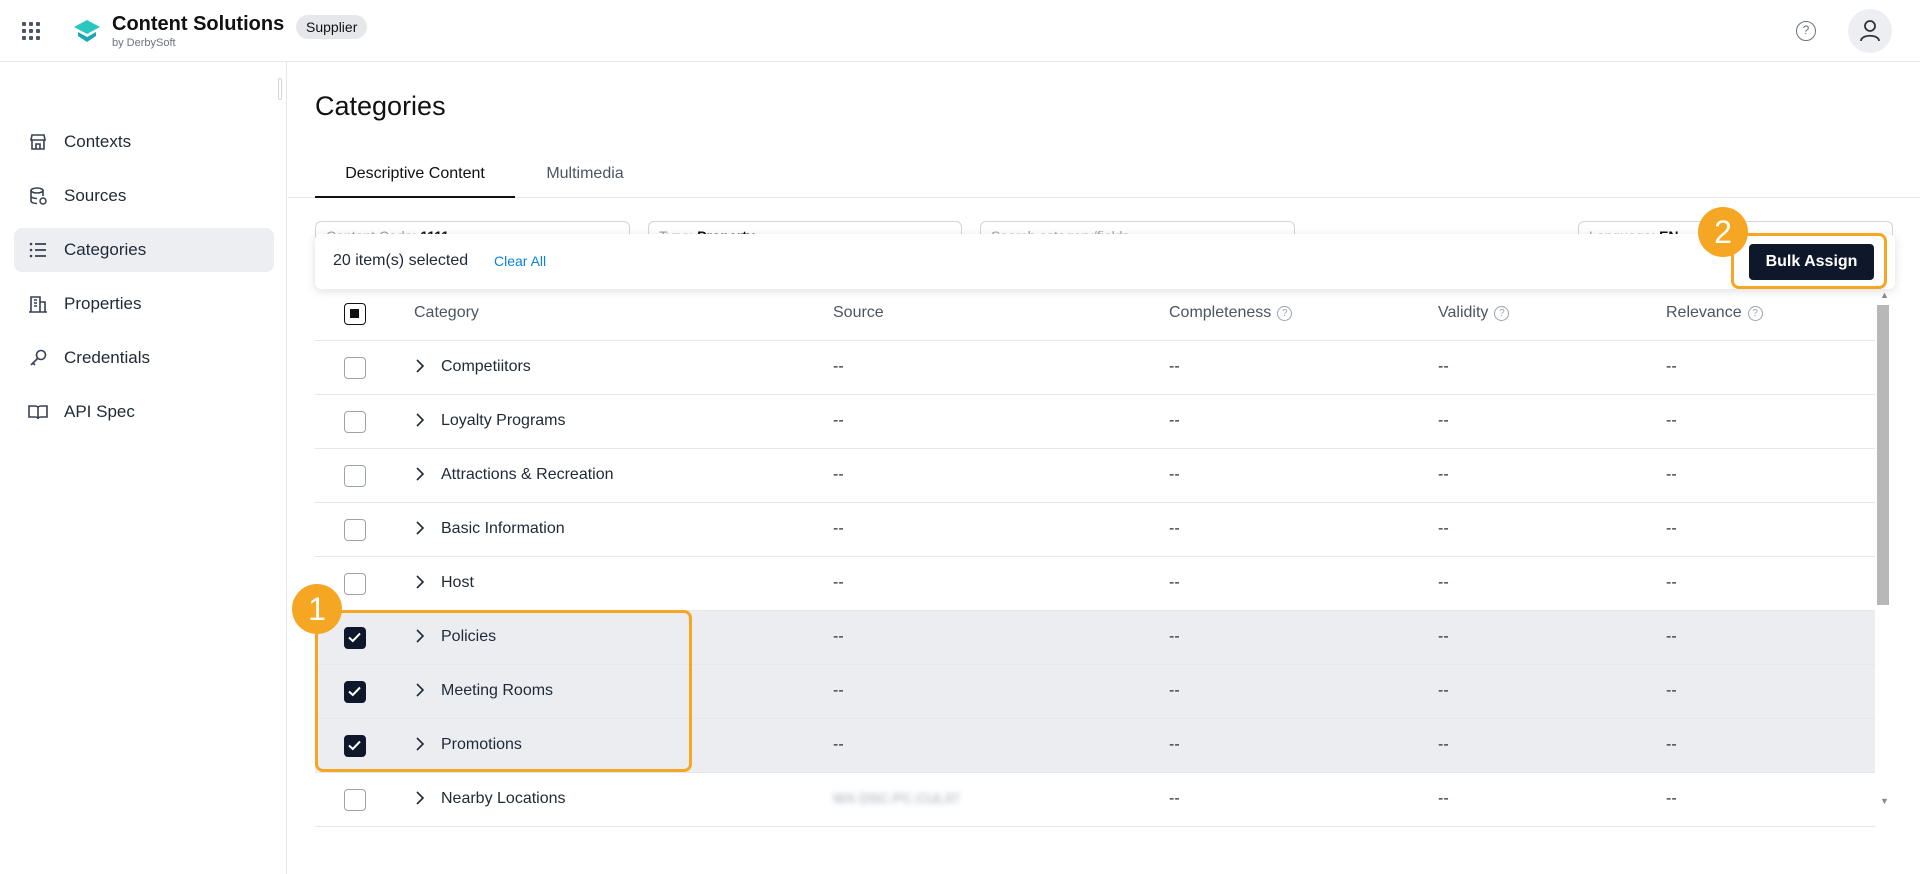 This screenshot has height=874, width=1920. What do you see at coordinates (1095, 584) in the screenshot?
I see `table-row: Host -- -- -- --` at bounding box center [1095, 584].